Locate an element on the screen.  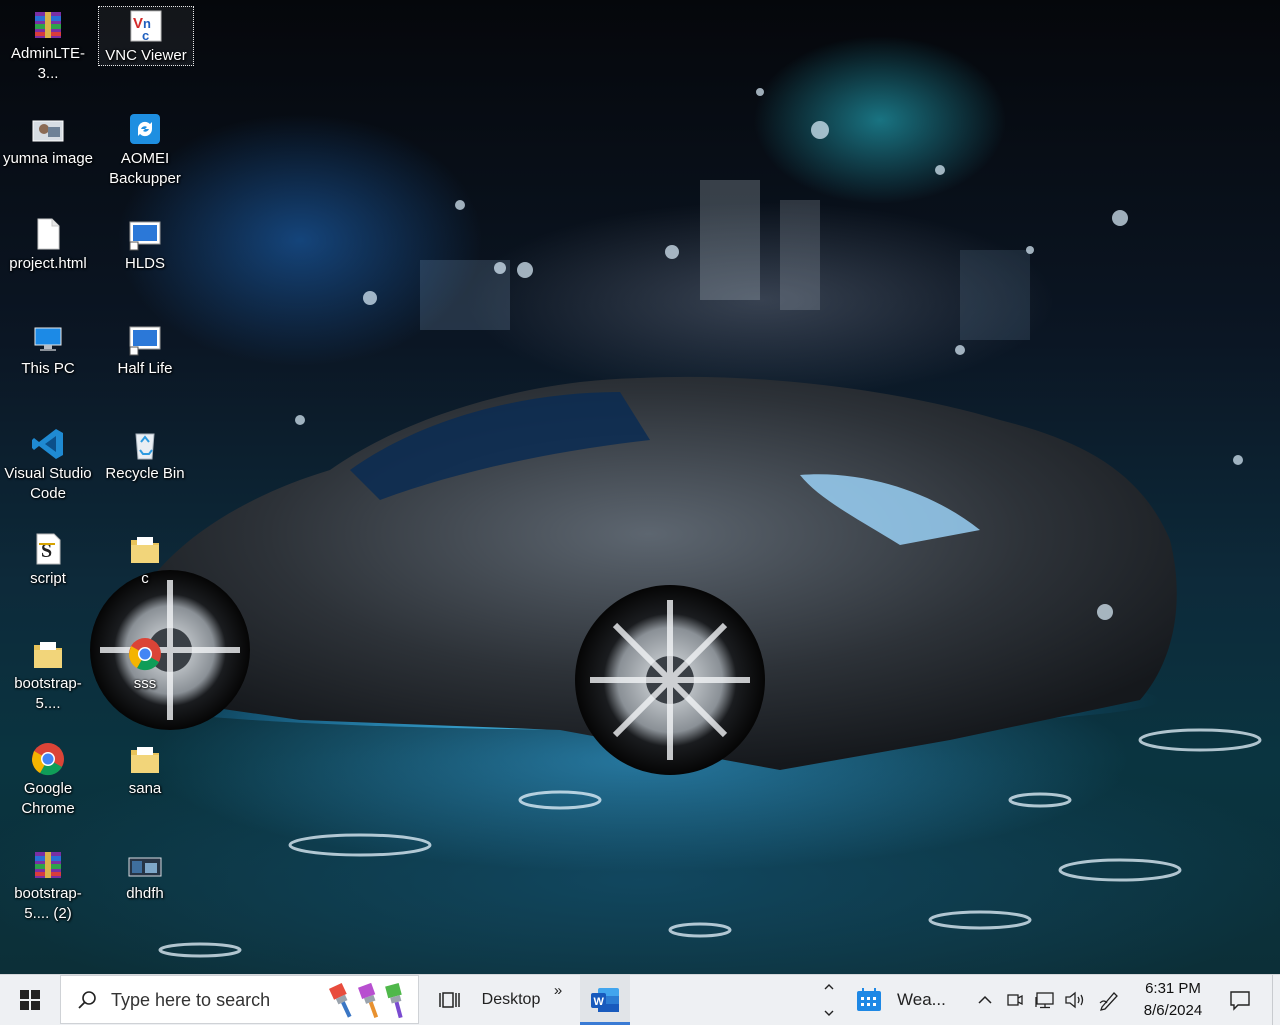
icon-label: AOMEI Backupper is located at coordinates (145, 168).